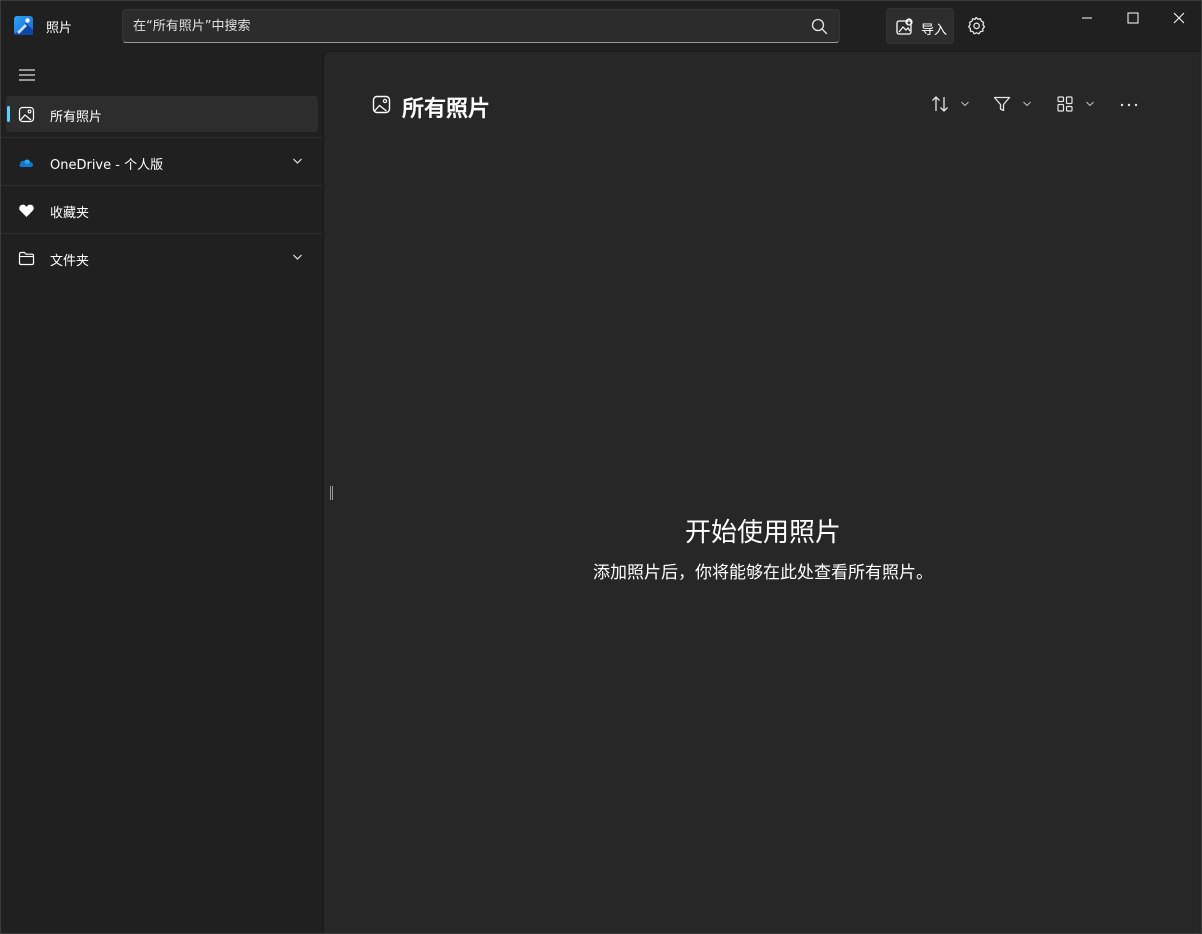  What do you see at coordinates (26, 210) in the screenshot?
I see `heart-icon` at bounding box center [26, 210].